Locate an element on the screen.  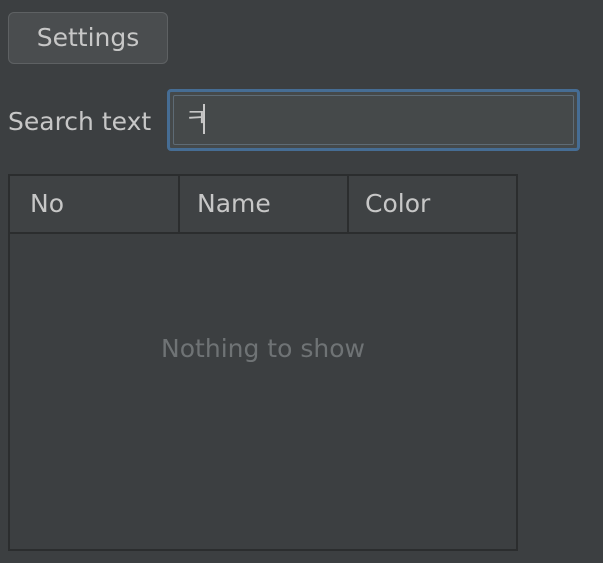
column-header-name: Name is located at coordinates (264, 204).